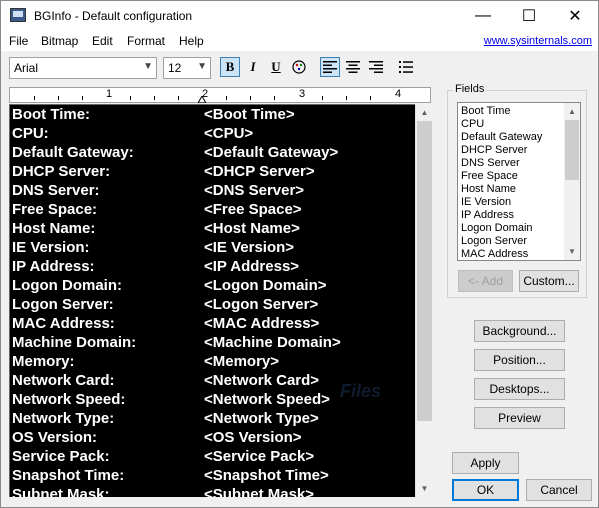 The image size is (599, 508). I want to click on fields-list-item: Free Space, so click(489, 176).